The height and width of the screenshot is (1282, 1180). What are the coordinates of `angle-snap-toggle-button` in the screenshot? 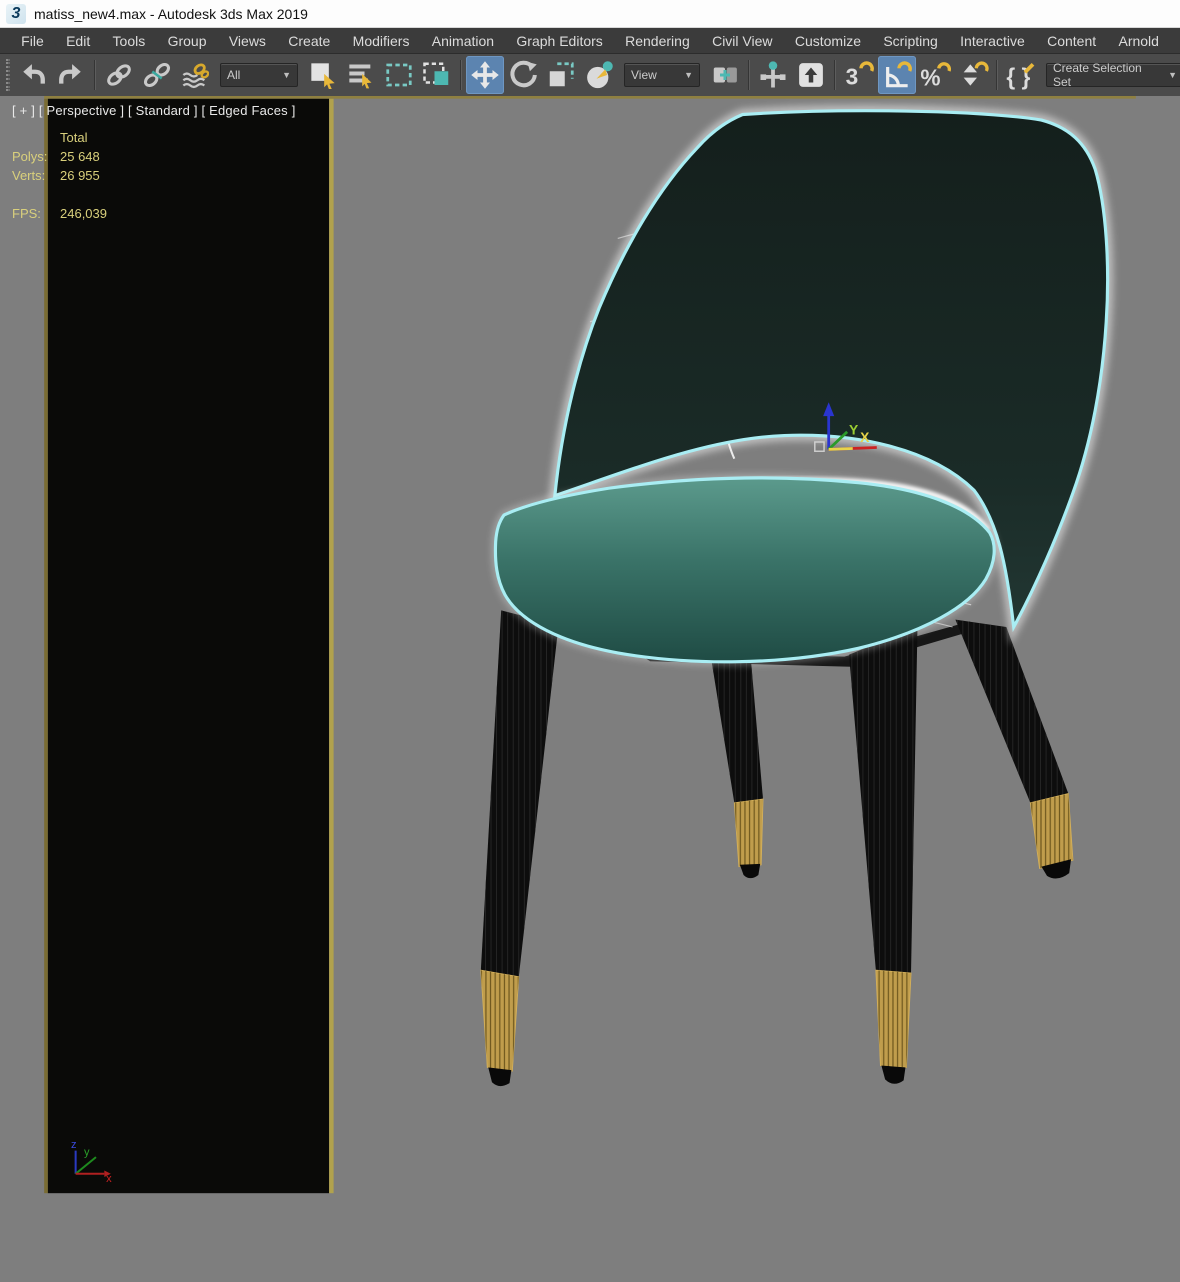 It's located at (897, 75).